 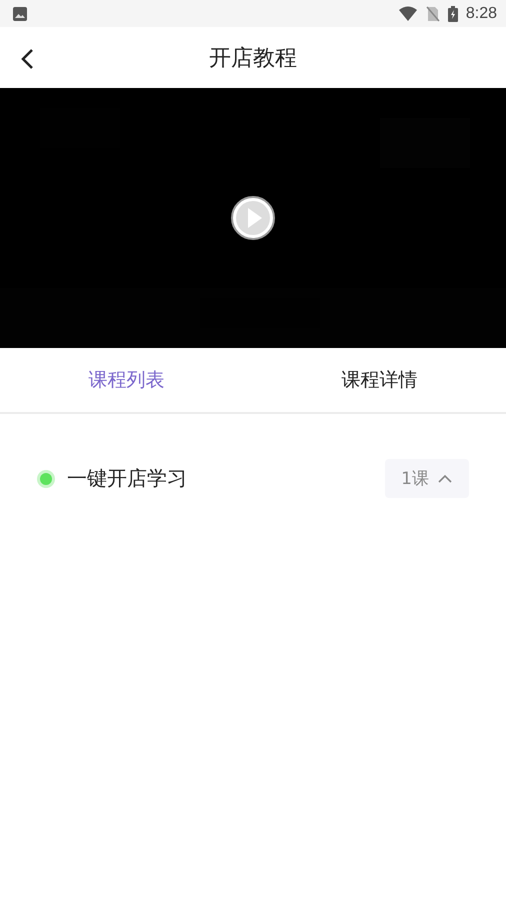 What do you see at coordinates (427, 478) in the screenshot?
I see `lesson-count-toggle: 1课` at bounding box center [427, 478].